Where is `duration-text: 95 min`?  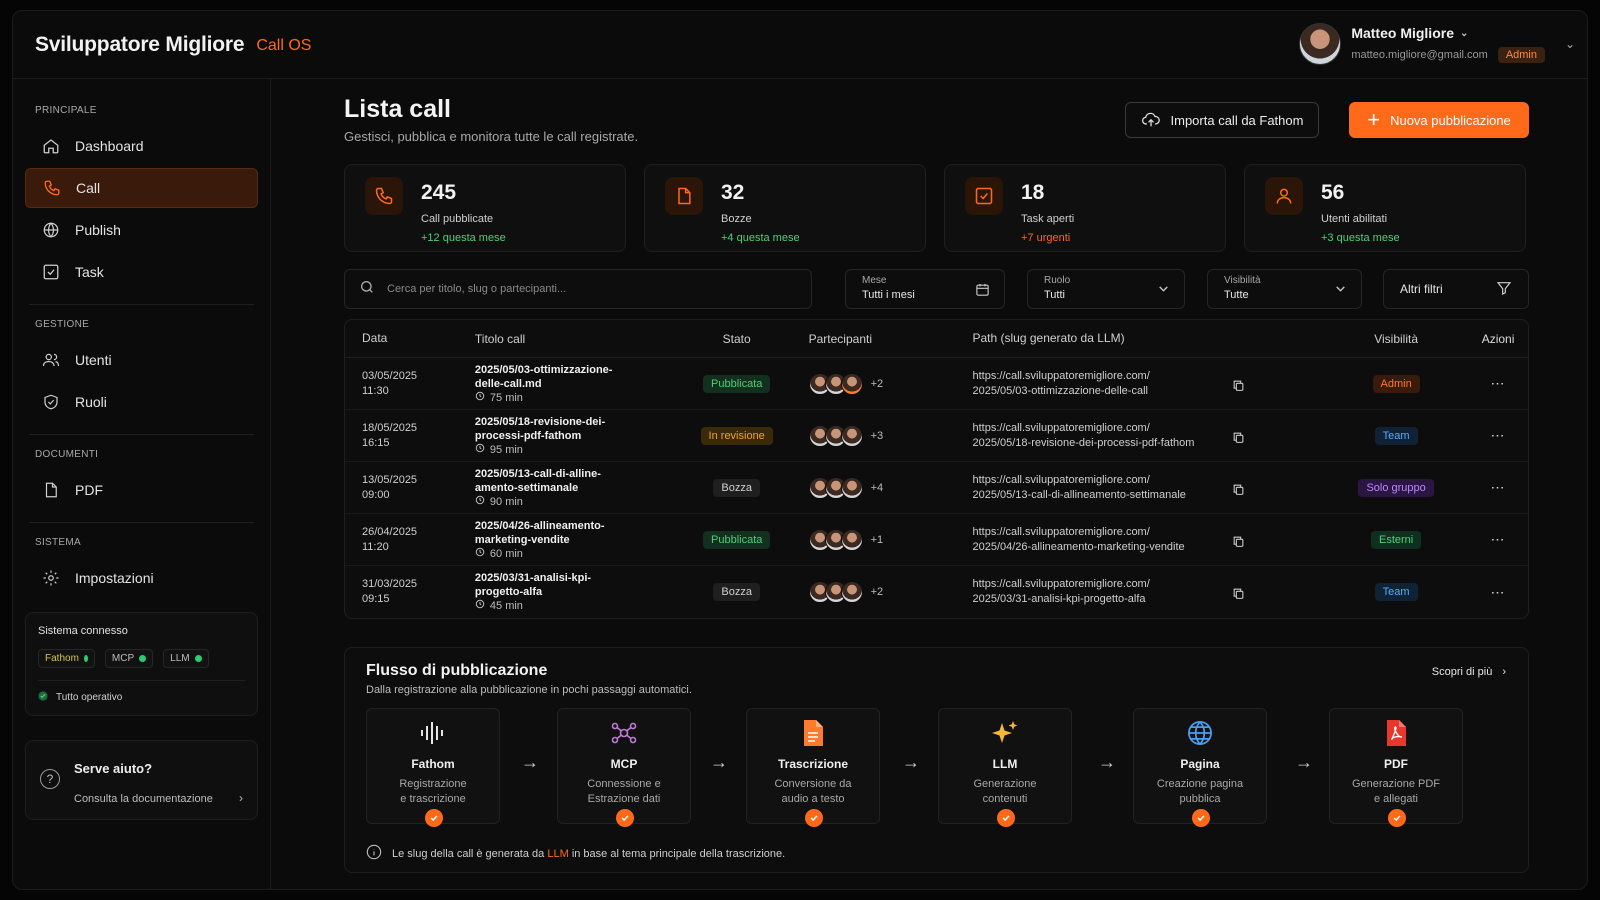 duration-text: 95 min is located at coordinates (506, 449).